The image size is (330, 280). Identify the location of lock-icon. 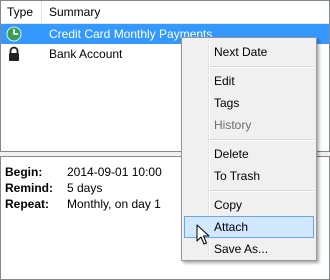
(14, 54).